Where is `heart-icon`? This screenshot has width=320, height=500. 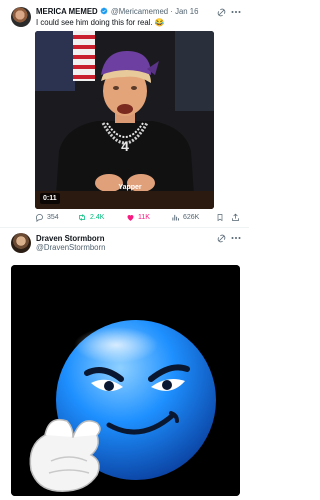 heart-icon is located at coordinates (130, 217).